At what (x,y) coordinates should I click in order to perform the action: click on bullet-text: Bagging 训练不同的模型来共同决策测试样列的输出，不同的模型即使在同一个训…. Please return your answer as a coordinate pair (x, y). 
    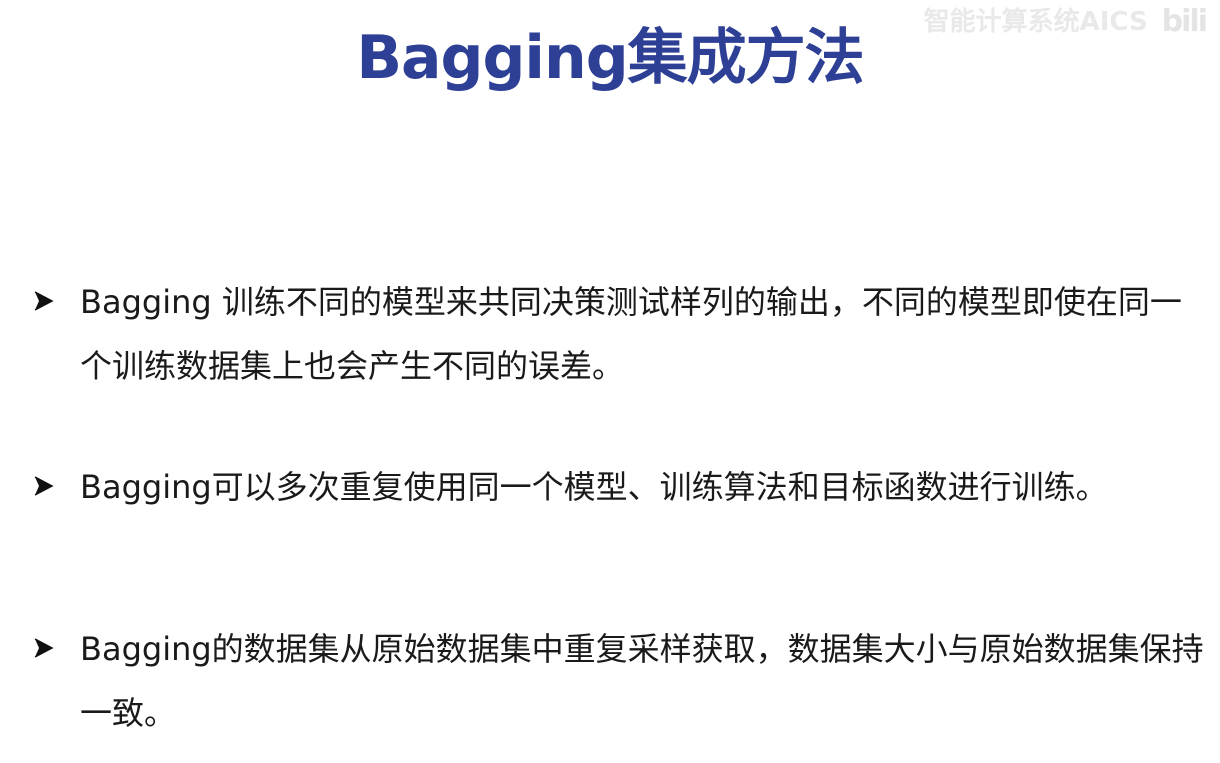
    Looking at the image, I should click on (631, 334).